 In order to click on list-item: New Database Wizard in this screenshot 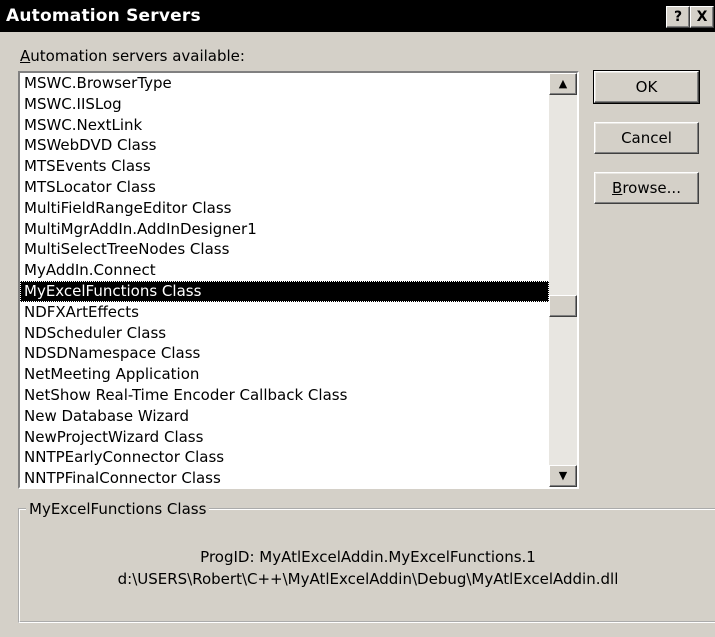, I will do `click(284, 416)`.